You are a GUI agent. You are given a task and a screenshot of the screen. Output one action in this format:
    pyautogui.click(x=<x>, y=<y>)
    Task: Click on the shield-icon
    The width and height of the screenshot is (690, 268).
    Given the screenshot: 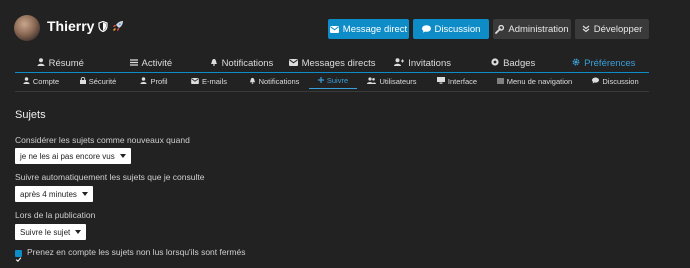 What is the action you would take?
    pyautogui.click(x=103, y=26)
    